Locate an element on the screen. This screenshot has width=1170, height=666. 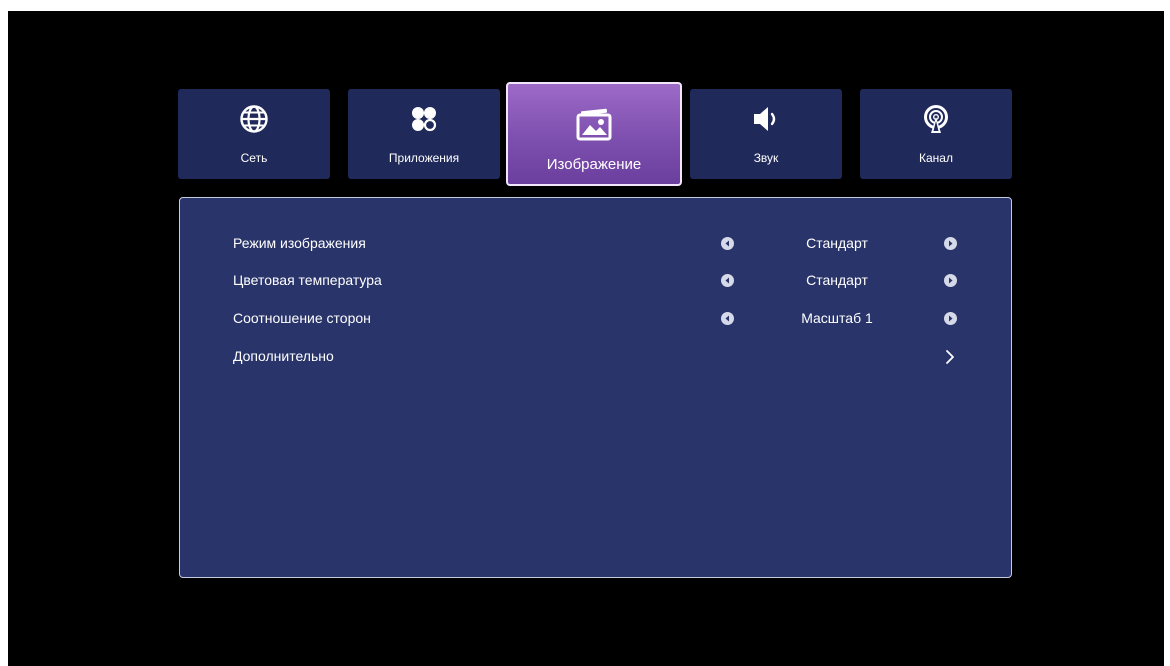
tab-picture: Изображение is located at coordinates (594, 134).